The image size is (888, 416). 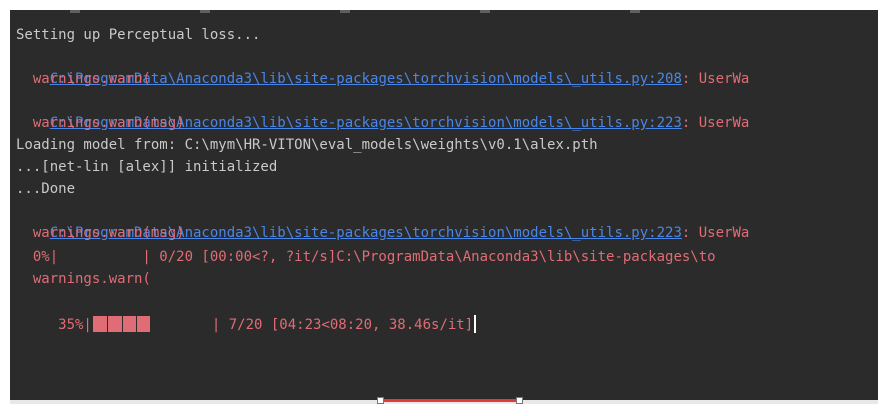 What do you see at coordinates (70, 325) in the screenshot?
I see `progress-percent: 35%|` at bounding box center [70, 325].